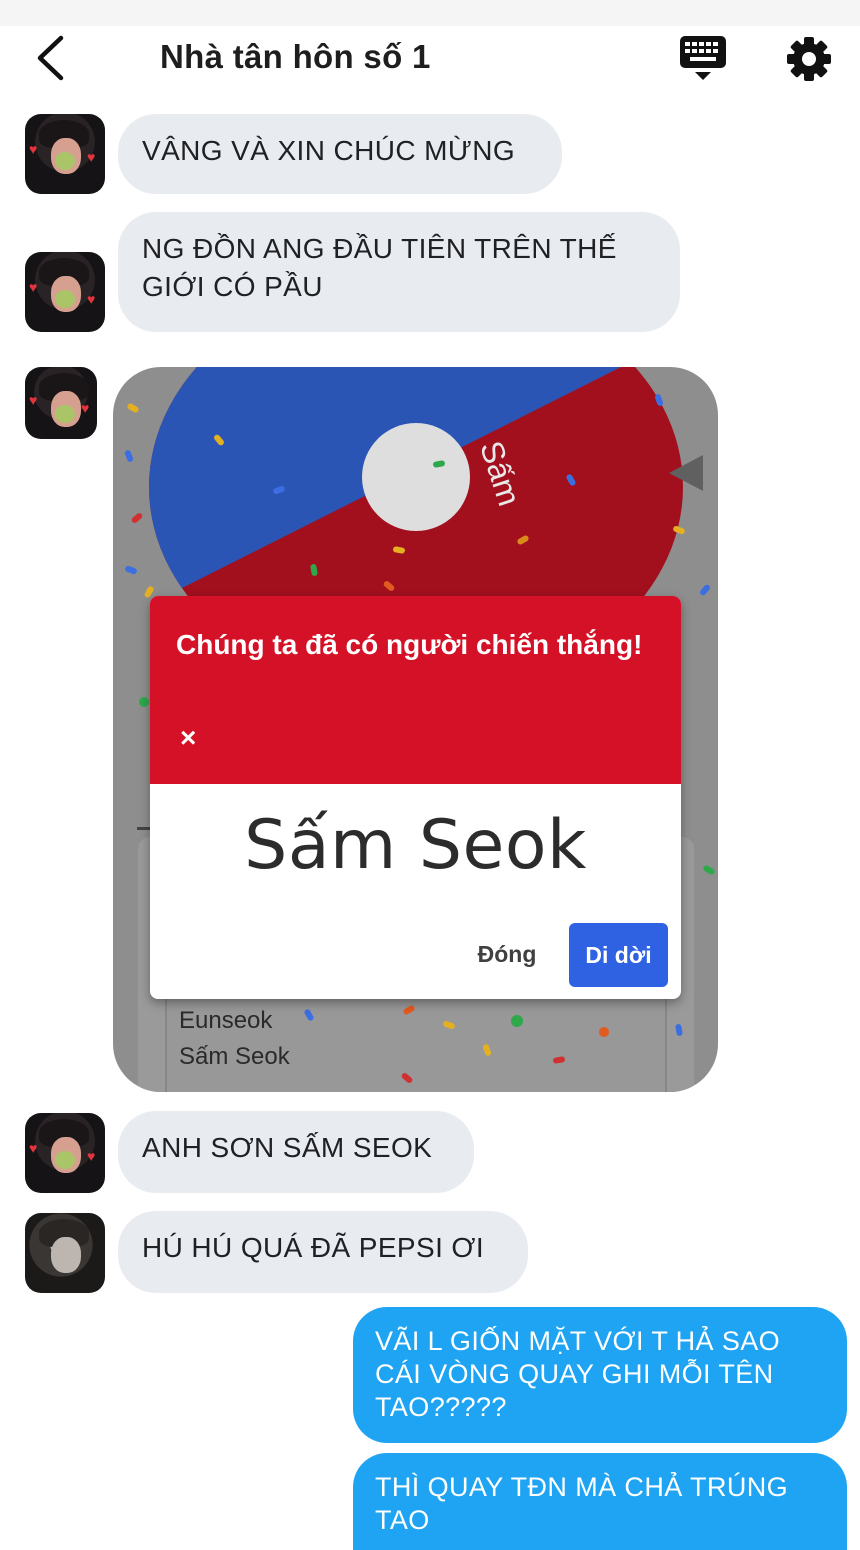  What do you see at coordinates (582, 1503) in the screenshot?
I see `message-text: THÌ QUAY TĐN MÀ CHẢ TRÚNG TAO` at bounding box center [582, 1503].